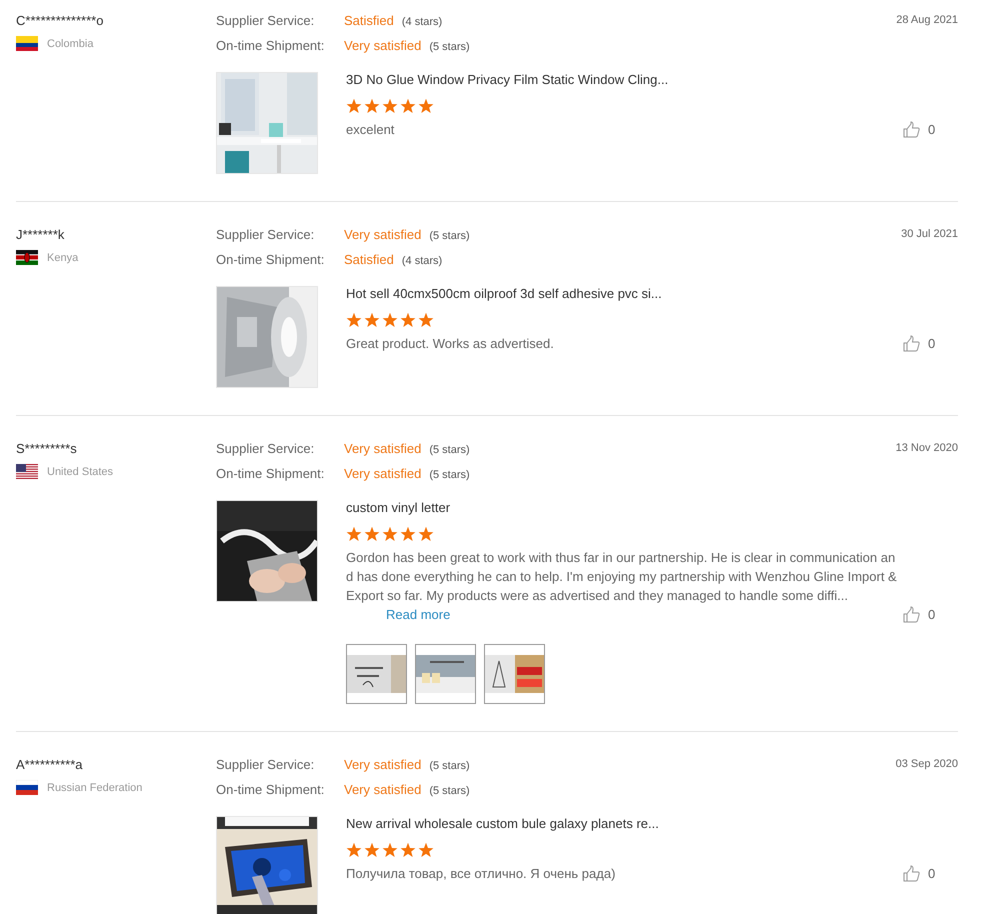 This screenshot has height=914, width=999. Describe the element at coordinates (80, 472) in the screenshot. I see `country-name: United States` at that location.